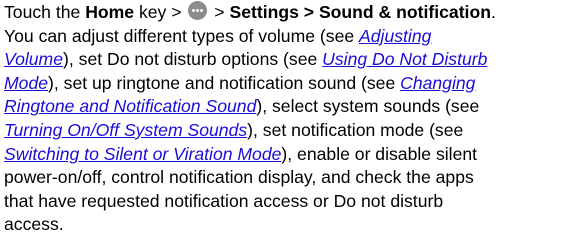  What do you see at coordinates (142, 154) in the screenshot?
I see `silent-mode-link: Switching to Silent or Viration Mode` at bounding box center [142, 154].